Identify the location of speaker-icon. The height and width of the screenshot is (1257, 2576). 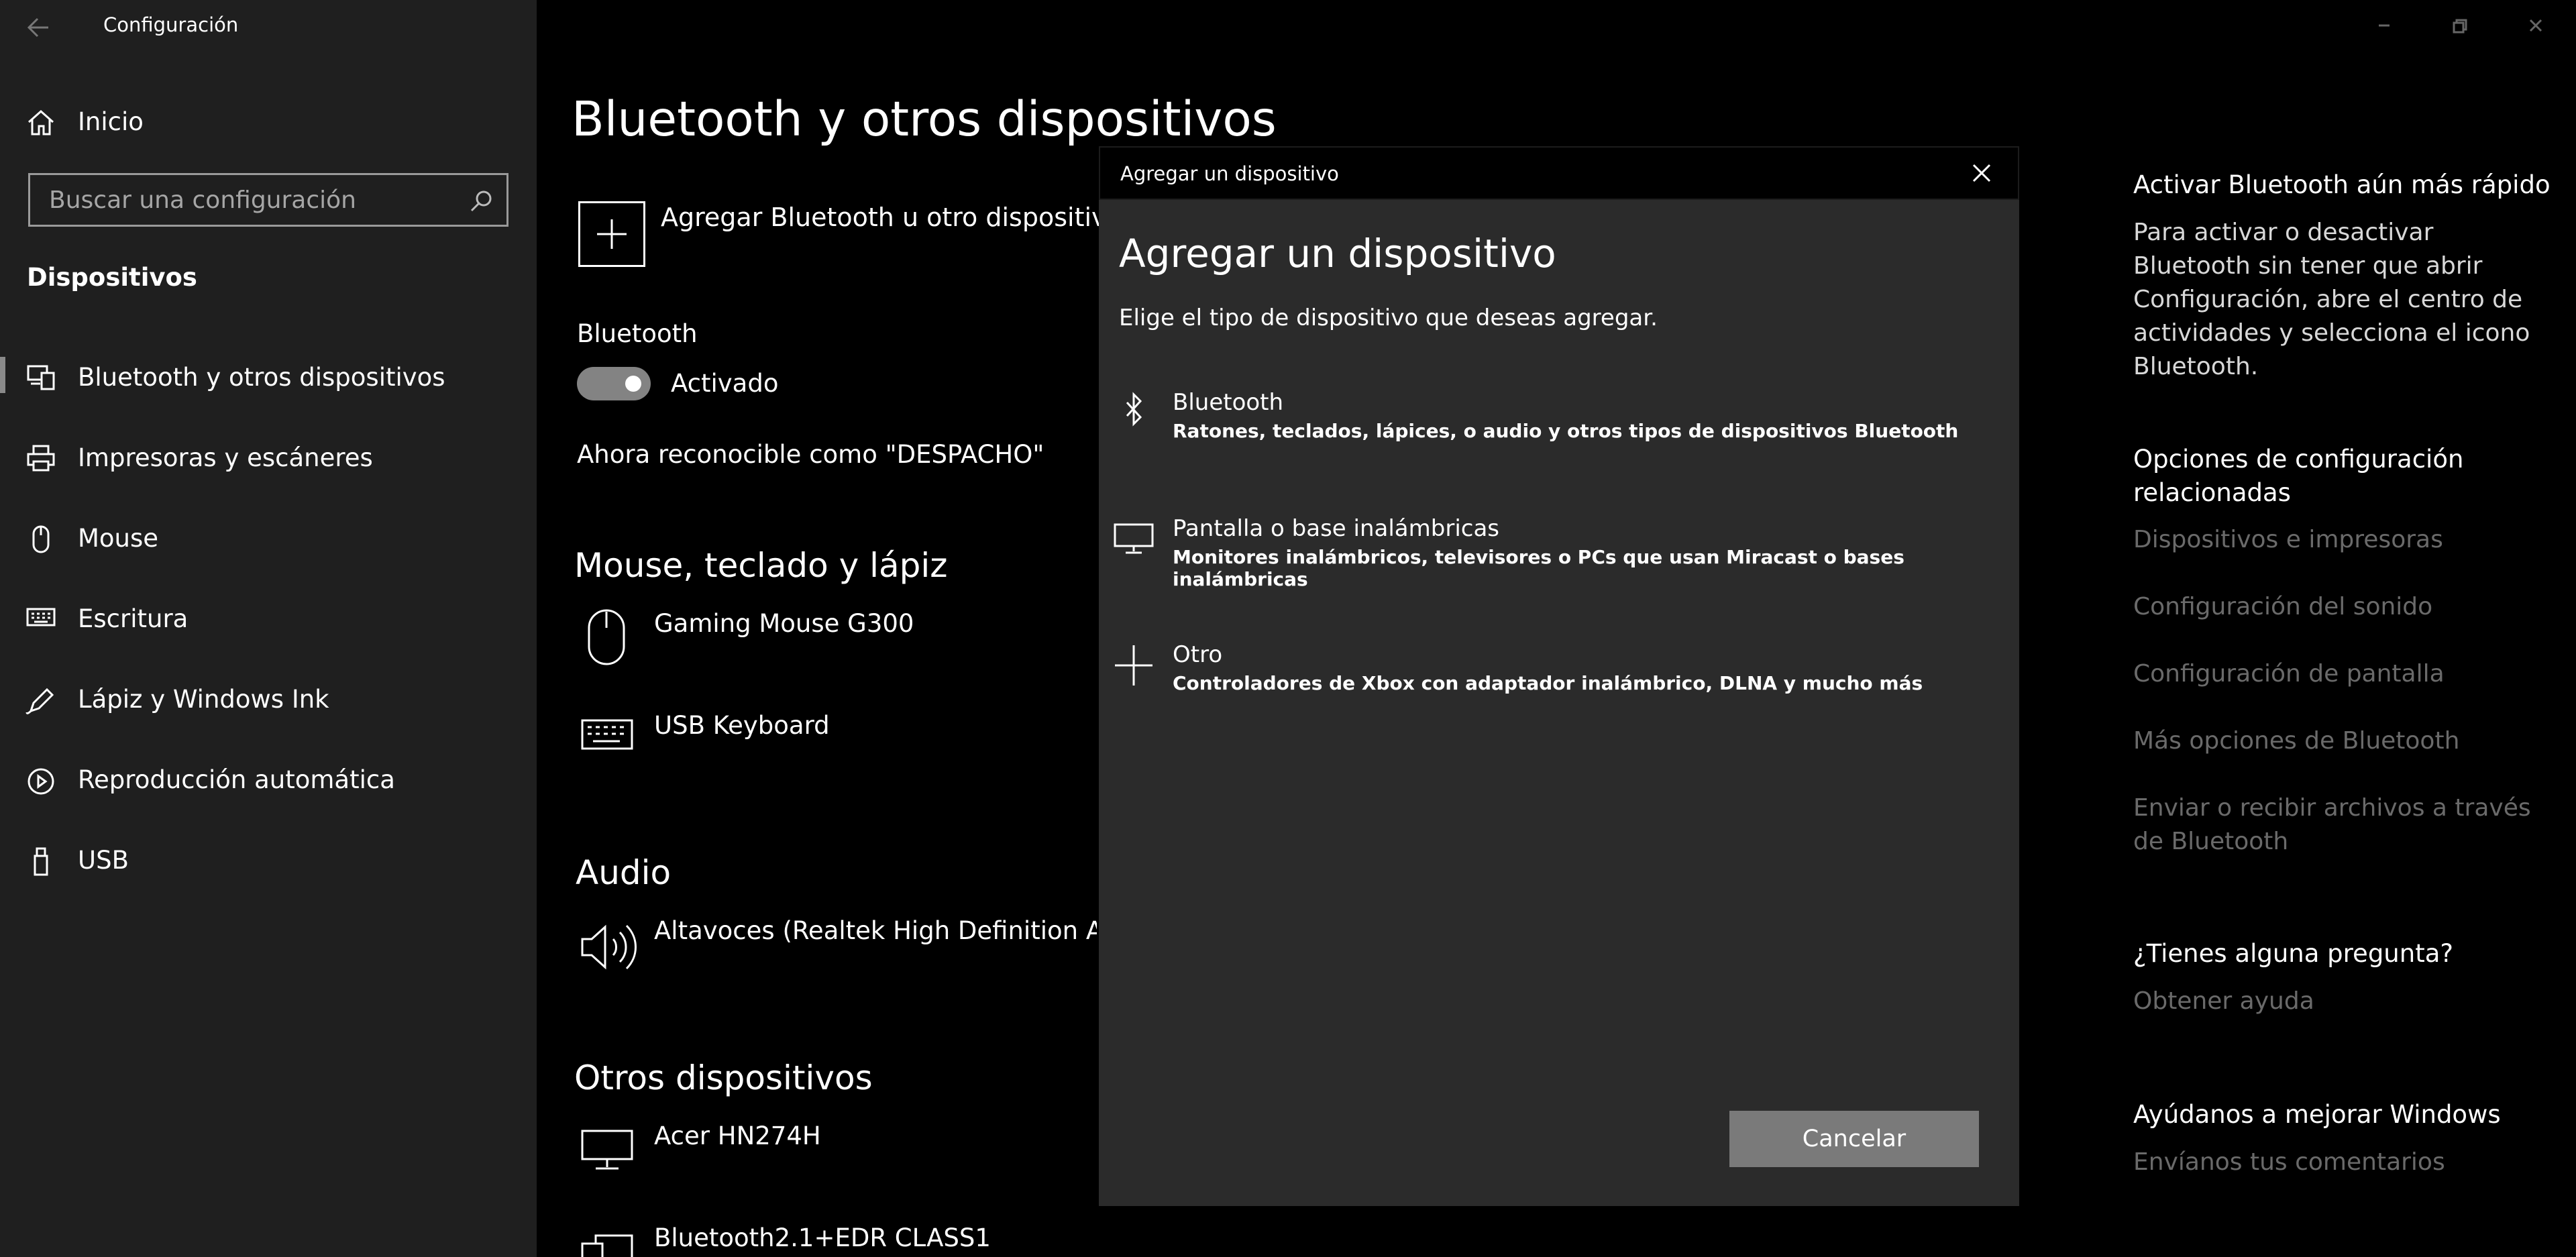
(608, 947).